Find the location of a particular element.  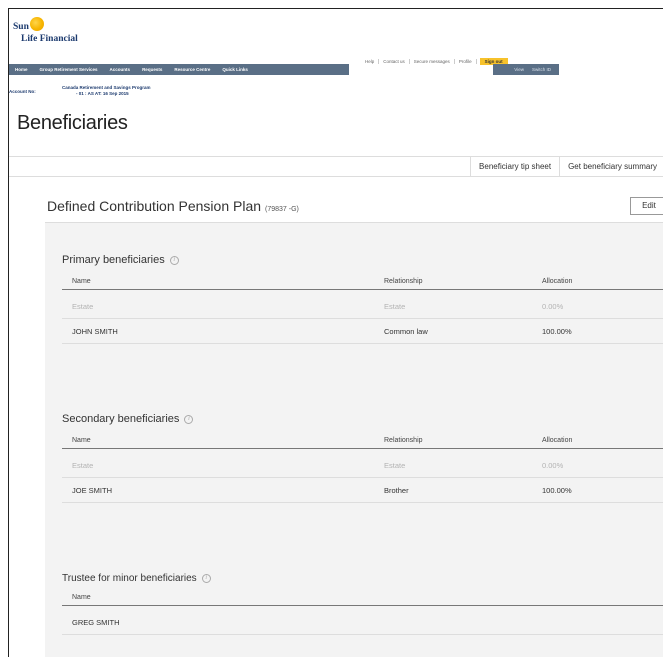

nav-accounts: Accounts is located at coordinates (120, 69).